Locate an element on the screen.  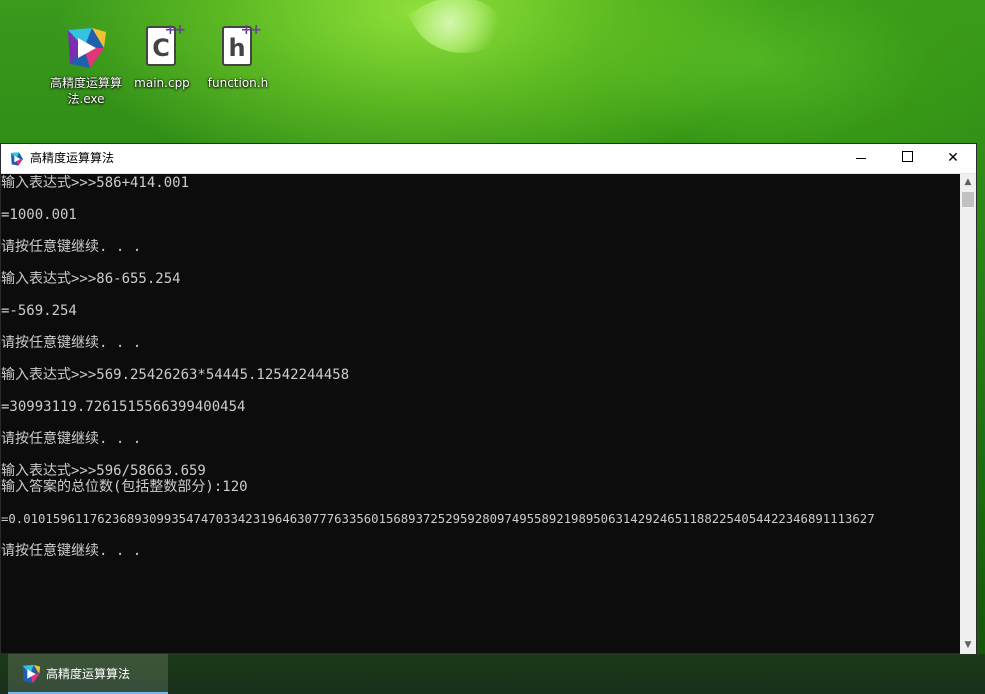
console-line: 输入表达式>>>569.25426263*54445.12542244458 is located at coordinates (175, 375).